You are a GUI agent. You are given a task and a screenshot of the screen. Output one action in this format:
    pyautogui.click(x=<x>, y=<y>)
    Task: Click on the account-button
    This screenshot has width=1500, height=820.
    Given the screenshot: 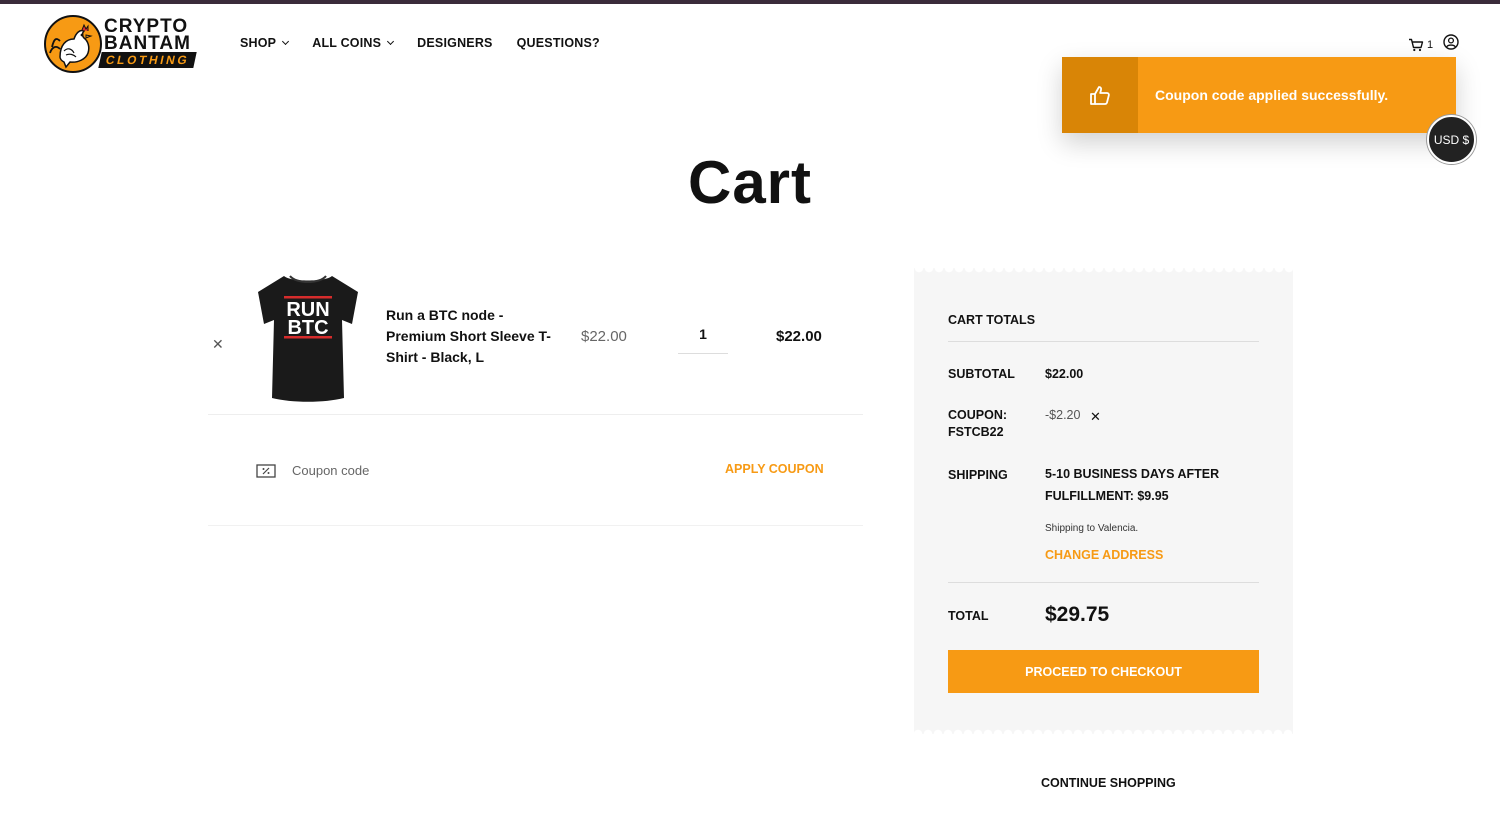 What is the action you would take?
    pyautogui.click(x=1451, y=44)
    